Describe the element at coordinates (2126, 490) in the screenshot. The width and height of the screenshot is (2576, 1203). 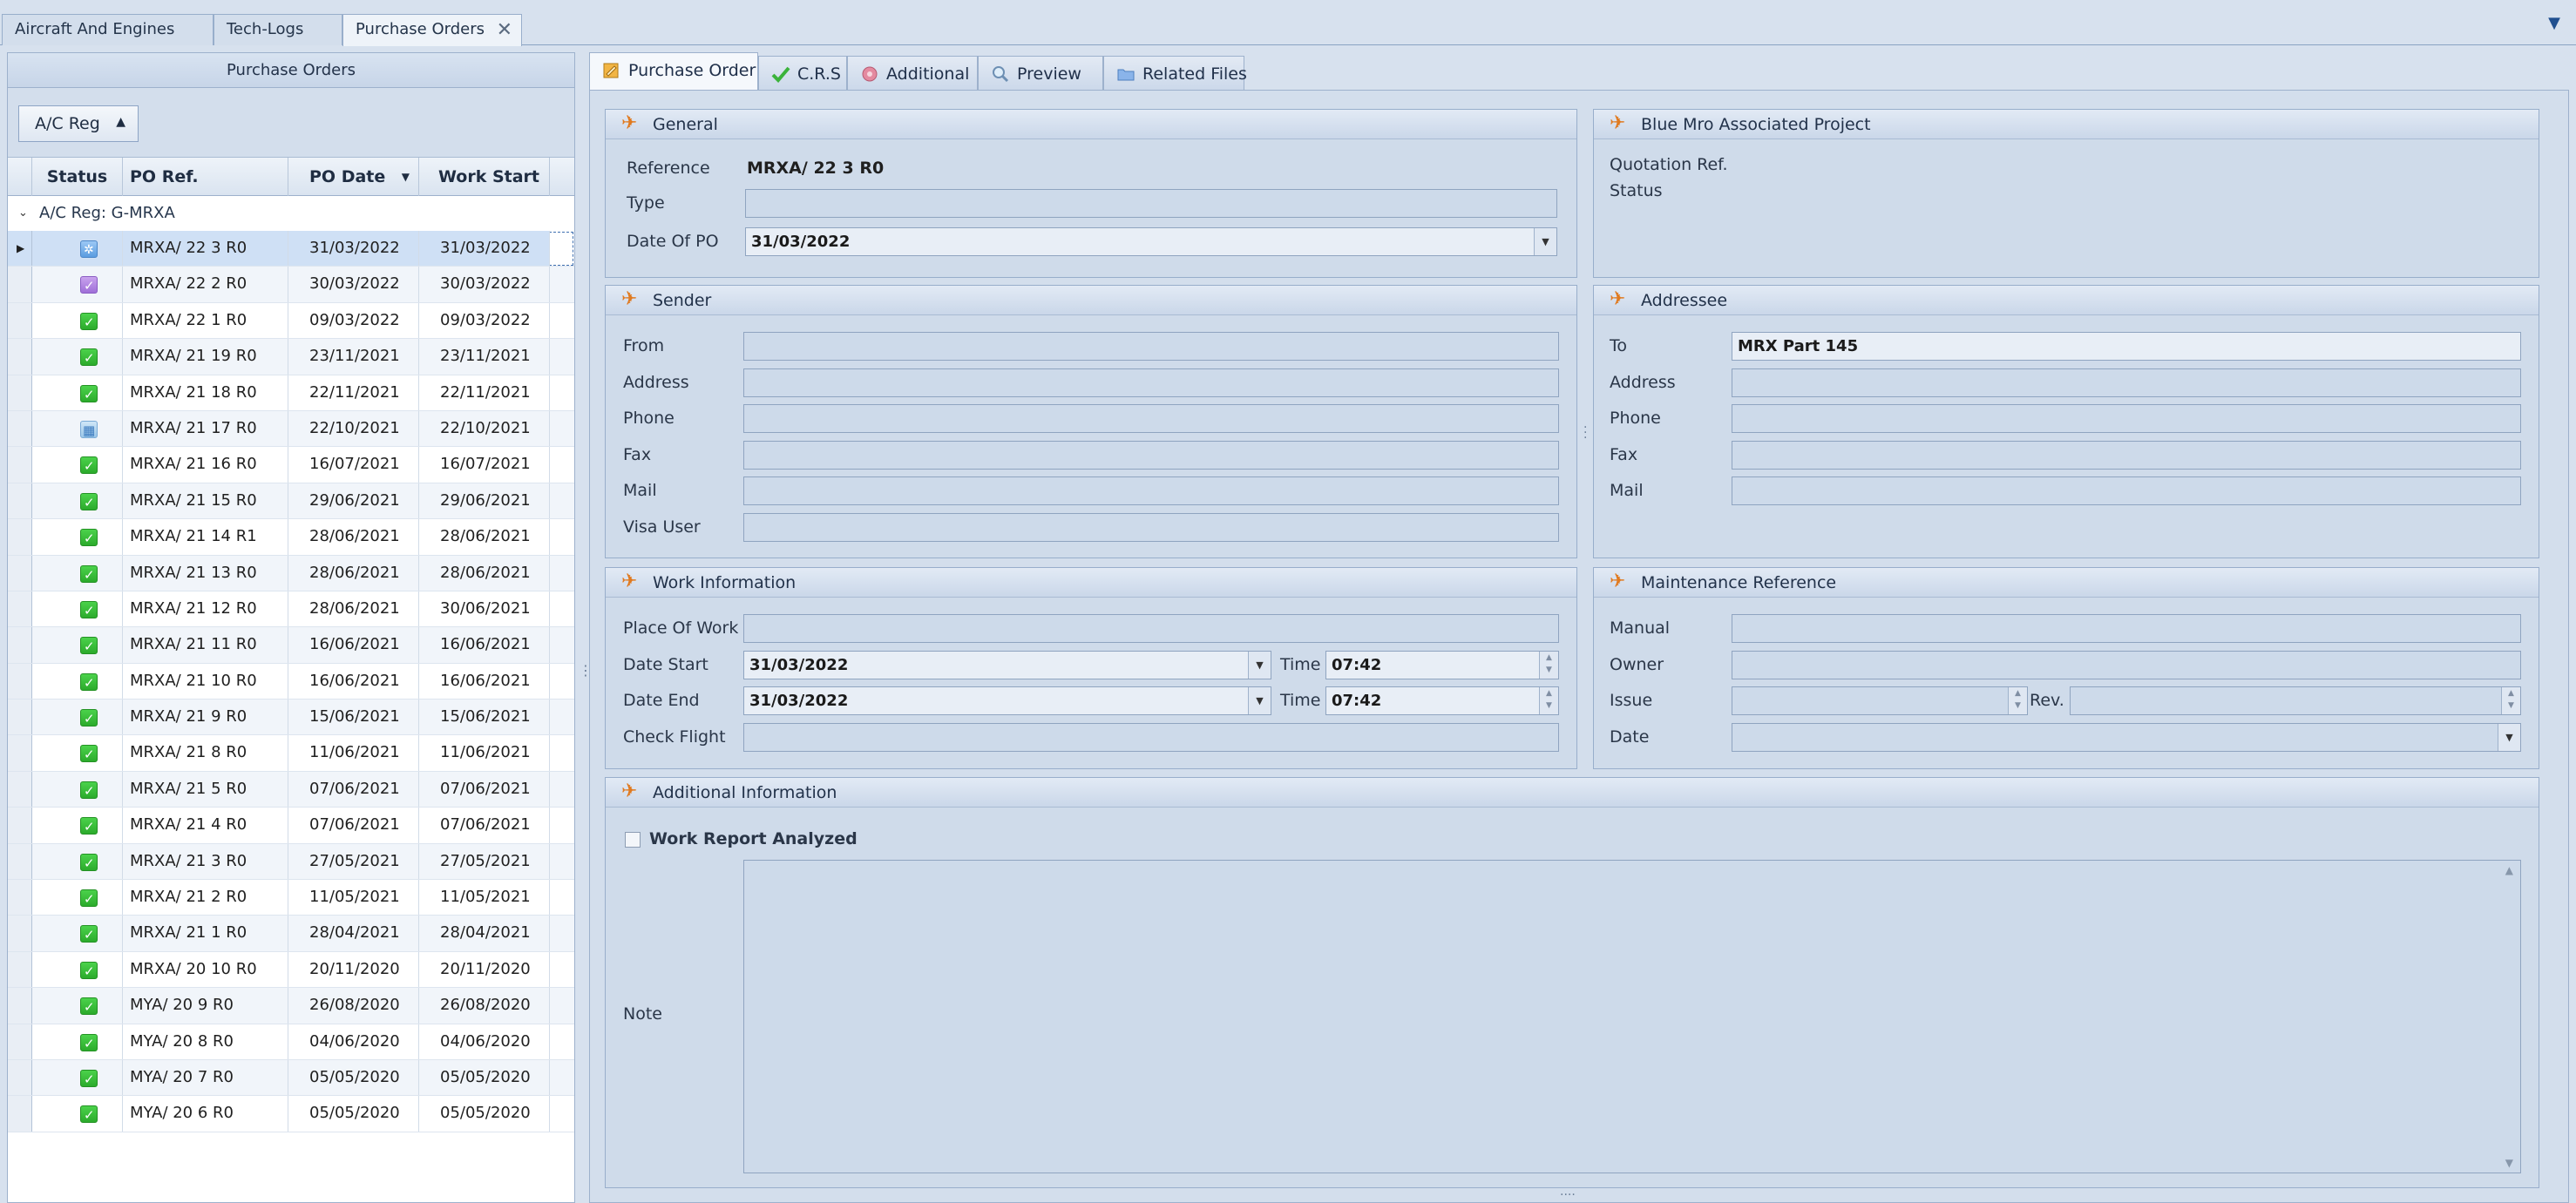
I see `addressee-mail-field` at that location.